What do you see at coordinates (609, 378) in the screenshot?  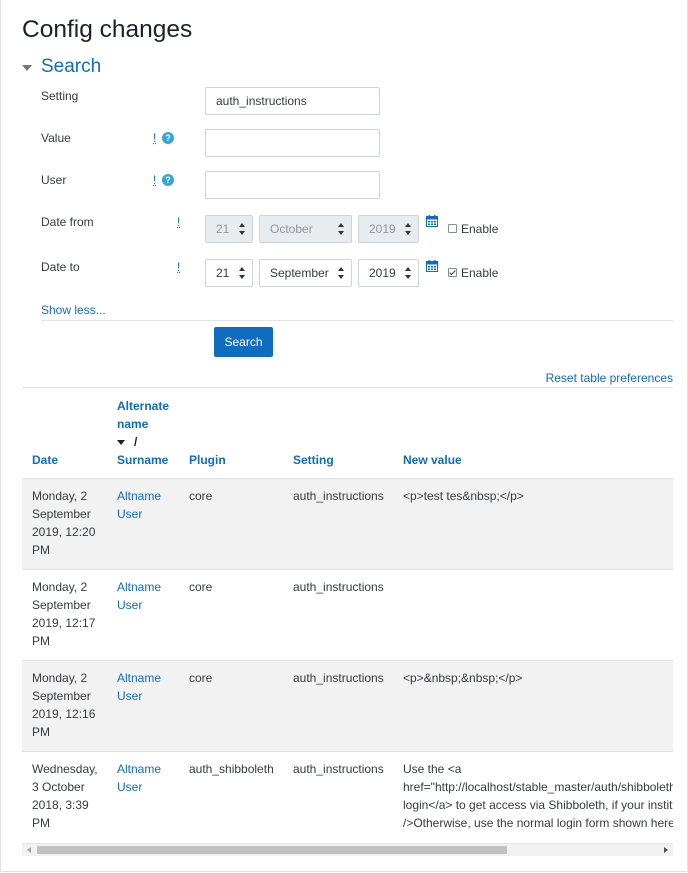 I see `reset-table-preferences-link: Reset table preferences` at bounding box center [609, 378].